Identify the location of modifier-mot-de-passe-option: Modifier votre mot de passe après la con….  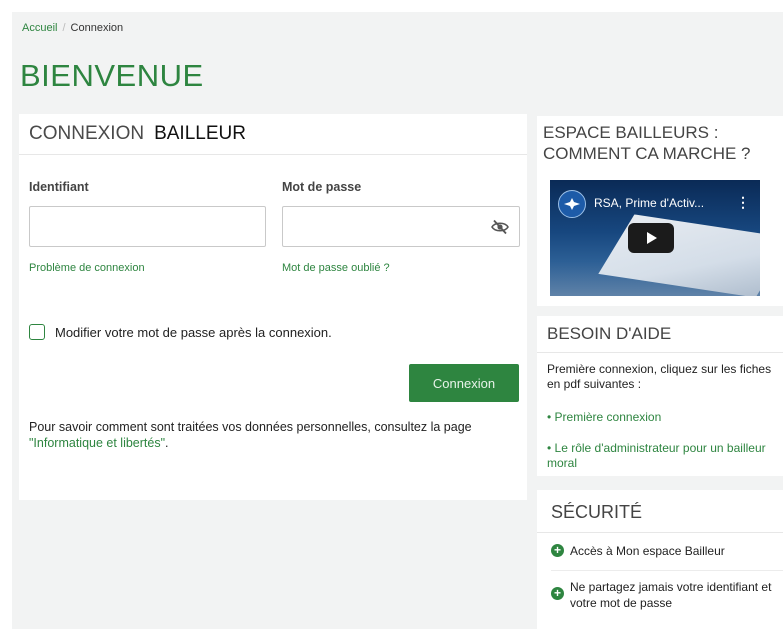
(180, 332).